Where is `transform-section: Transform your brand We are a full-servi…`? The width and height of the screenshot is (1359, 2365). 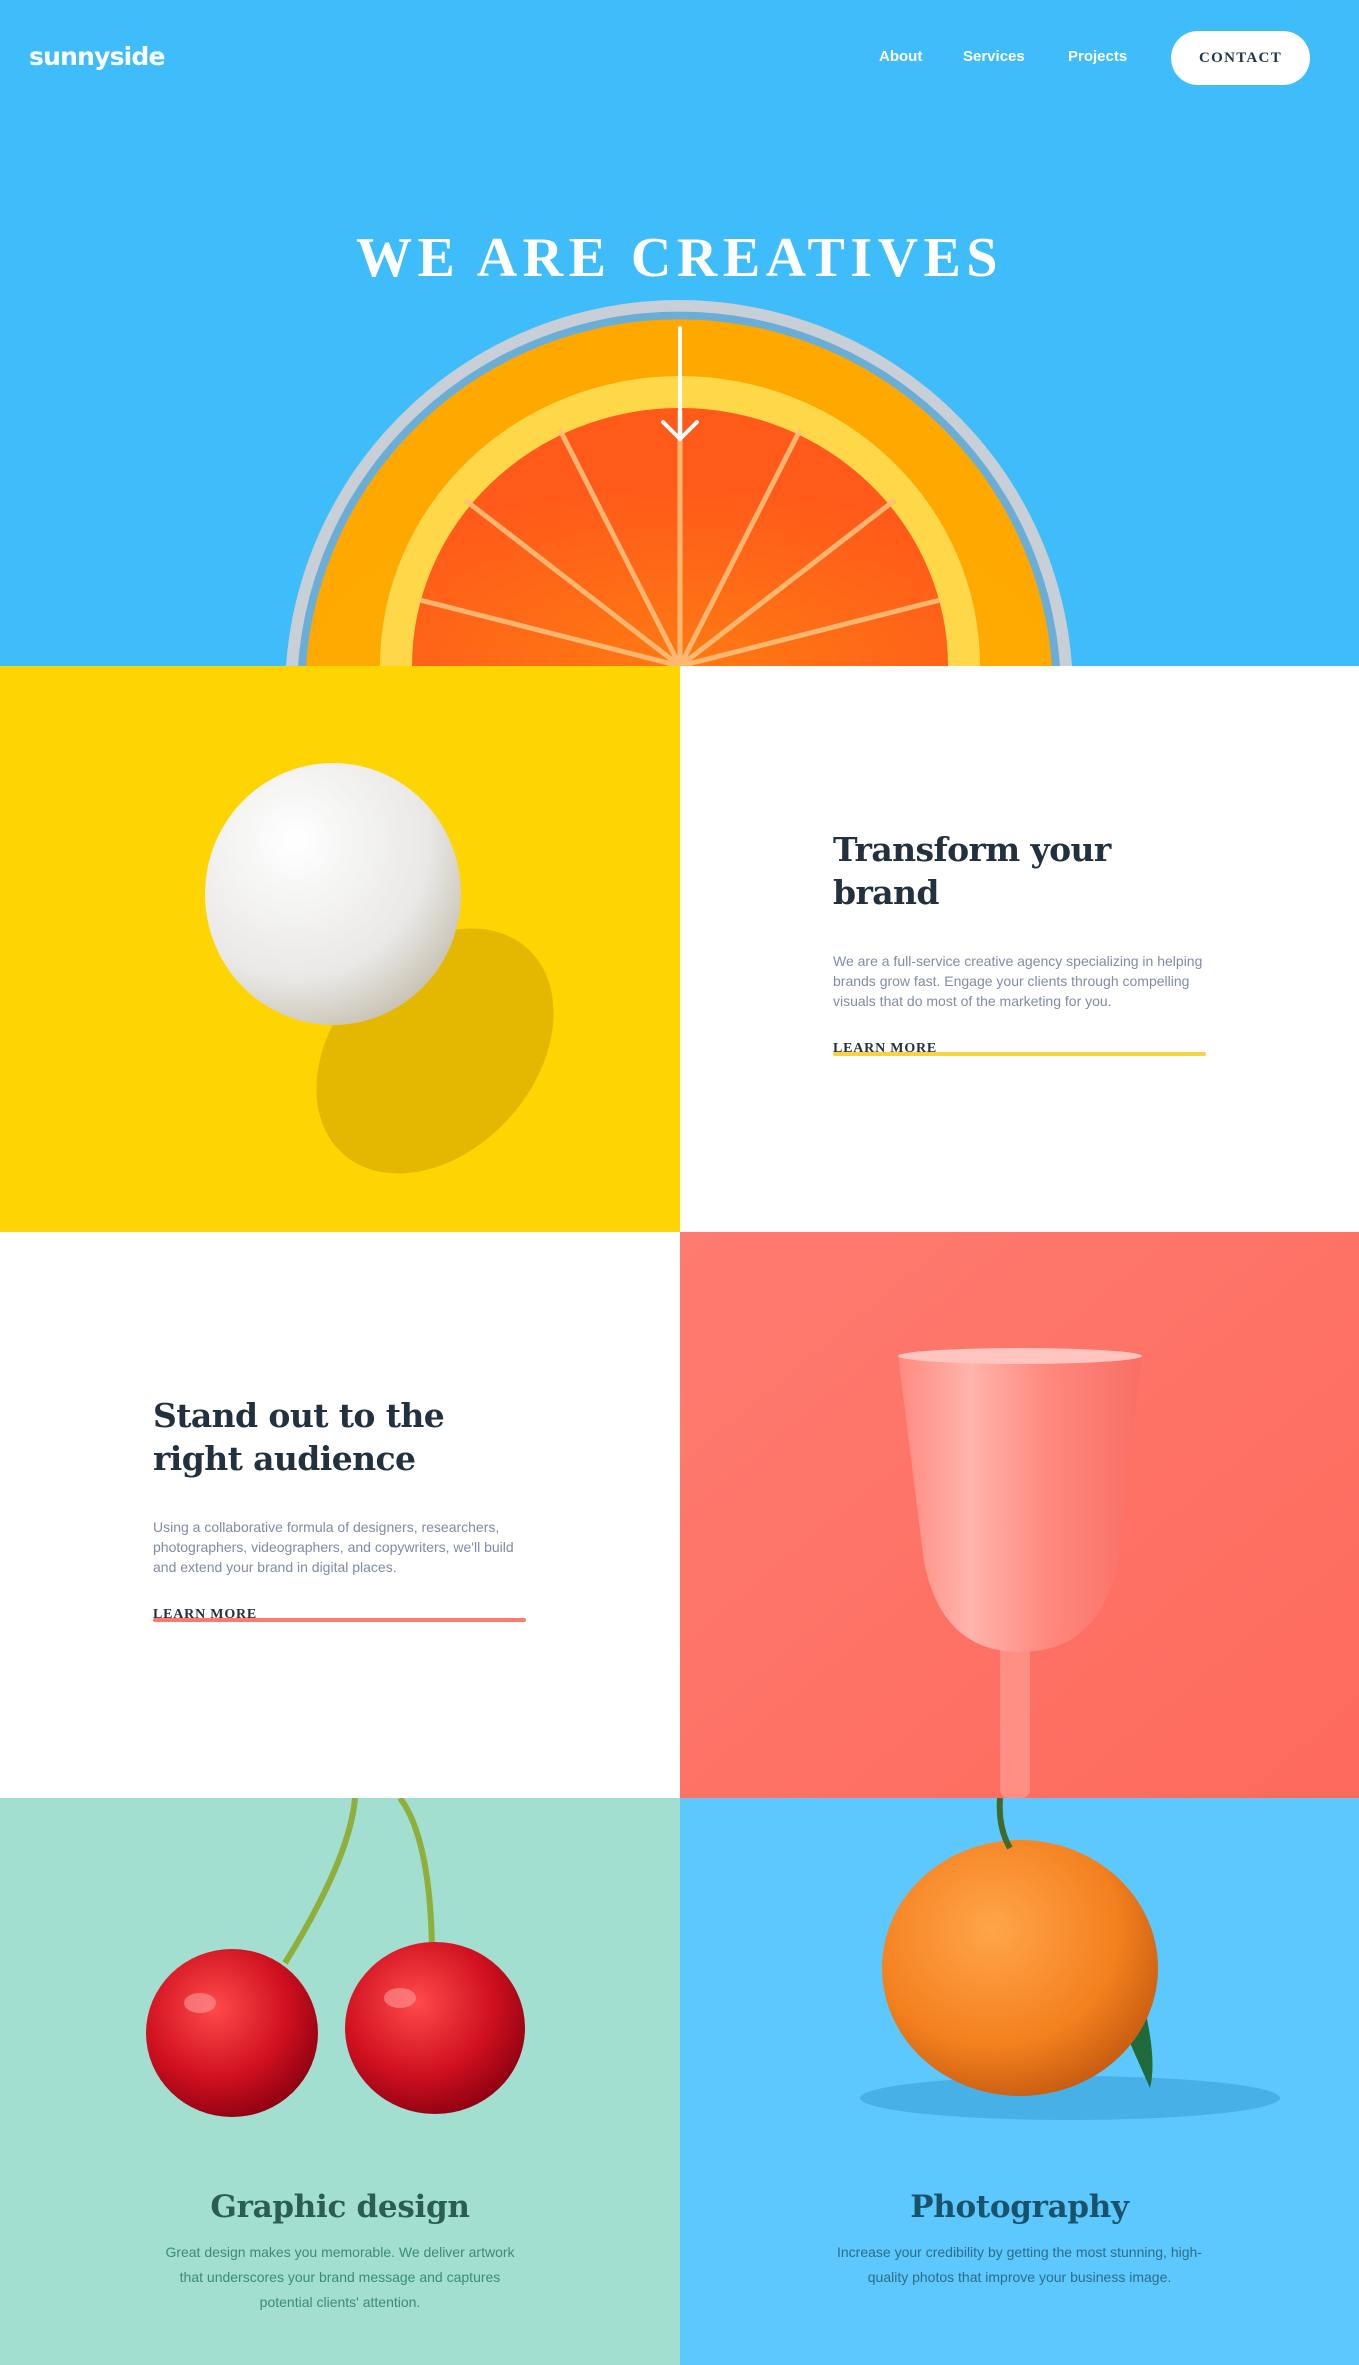 transform-section: Transform your brand We are a full-servi… is located at coordinates (1019, 949).